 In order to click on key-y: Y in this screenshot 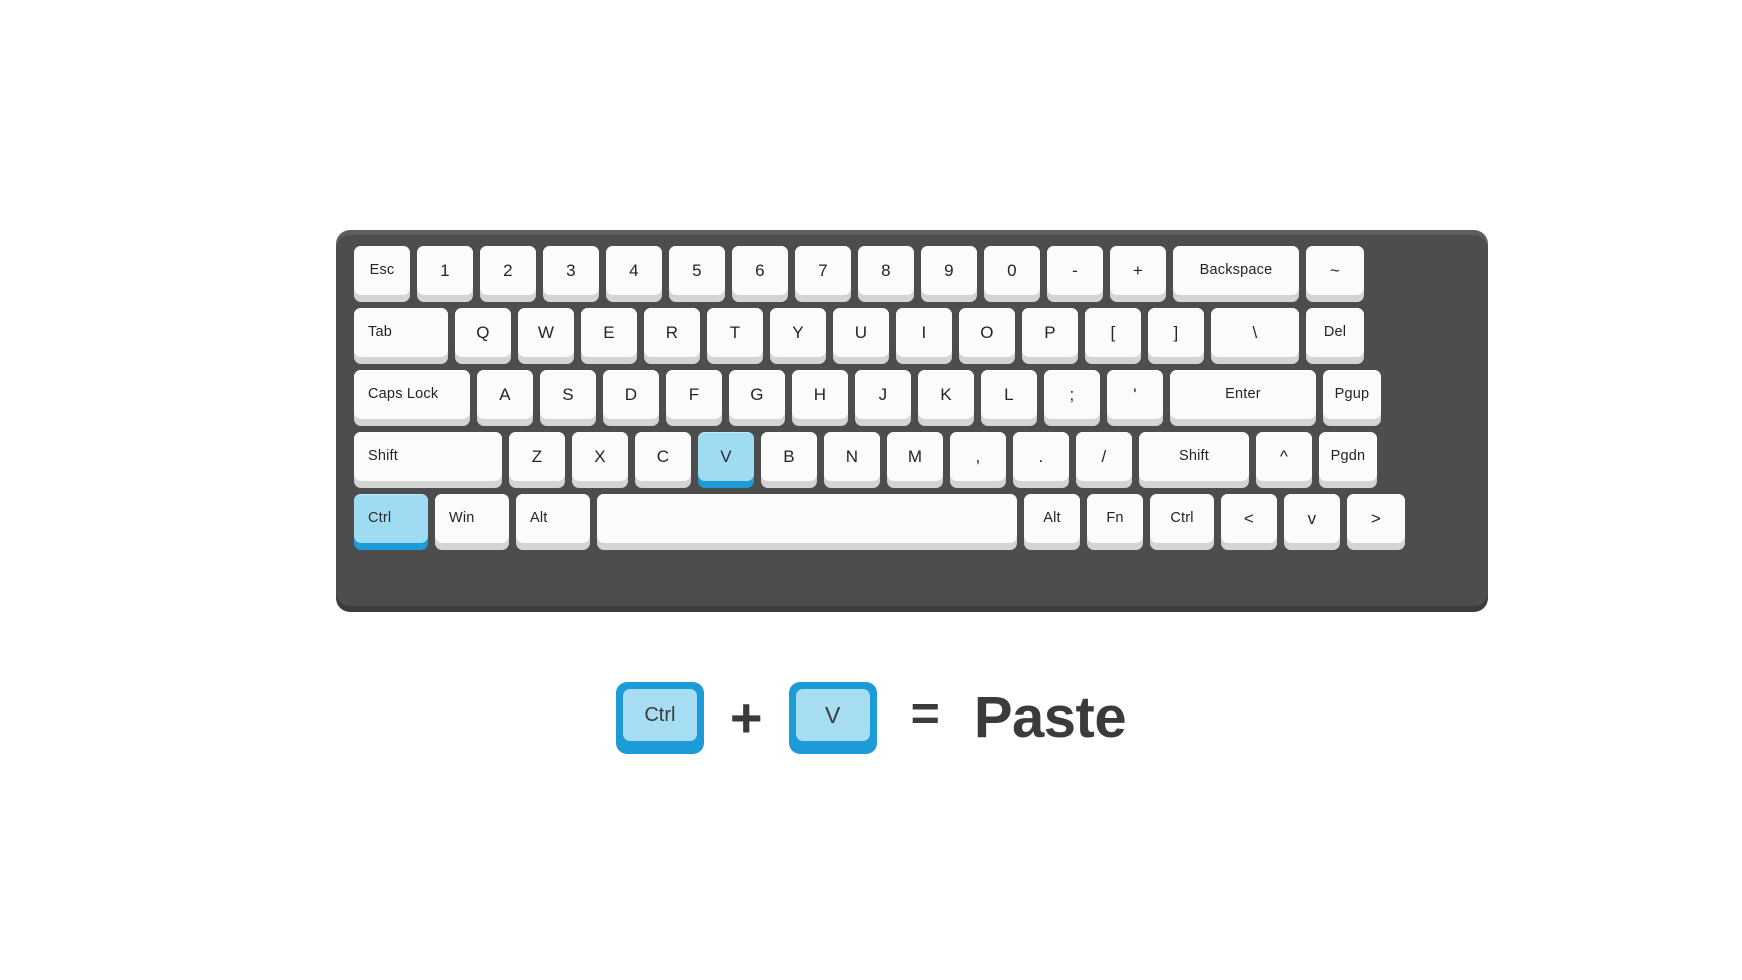, I will do `click(798, 336)`.